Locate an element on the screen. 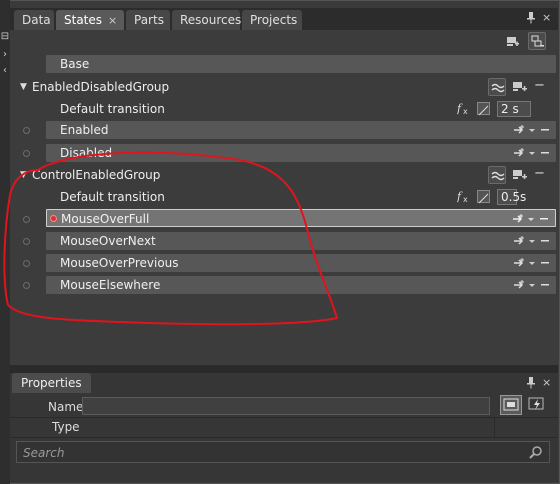 The height and width of the screenshot is (484, 560). chevron-left-icon: ‹ is located at coordinates (5, 71).